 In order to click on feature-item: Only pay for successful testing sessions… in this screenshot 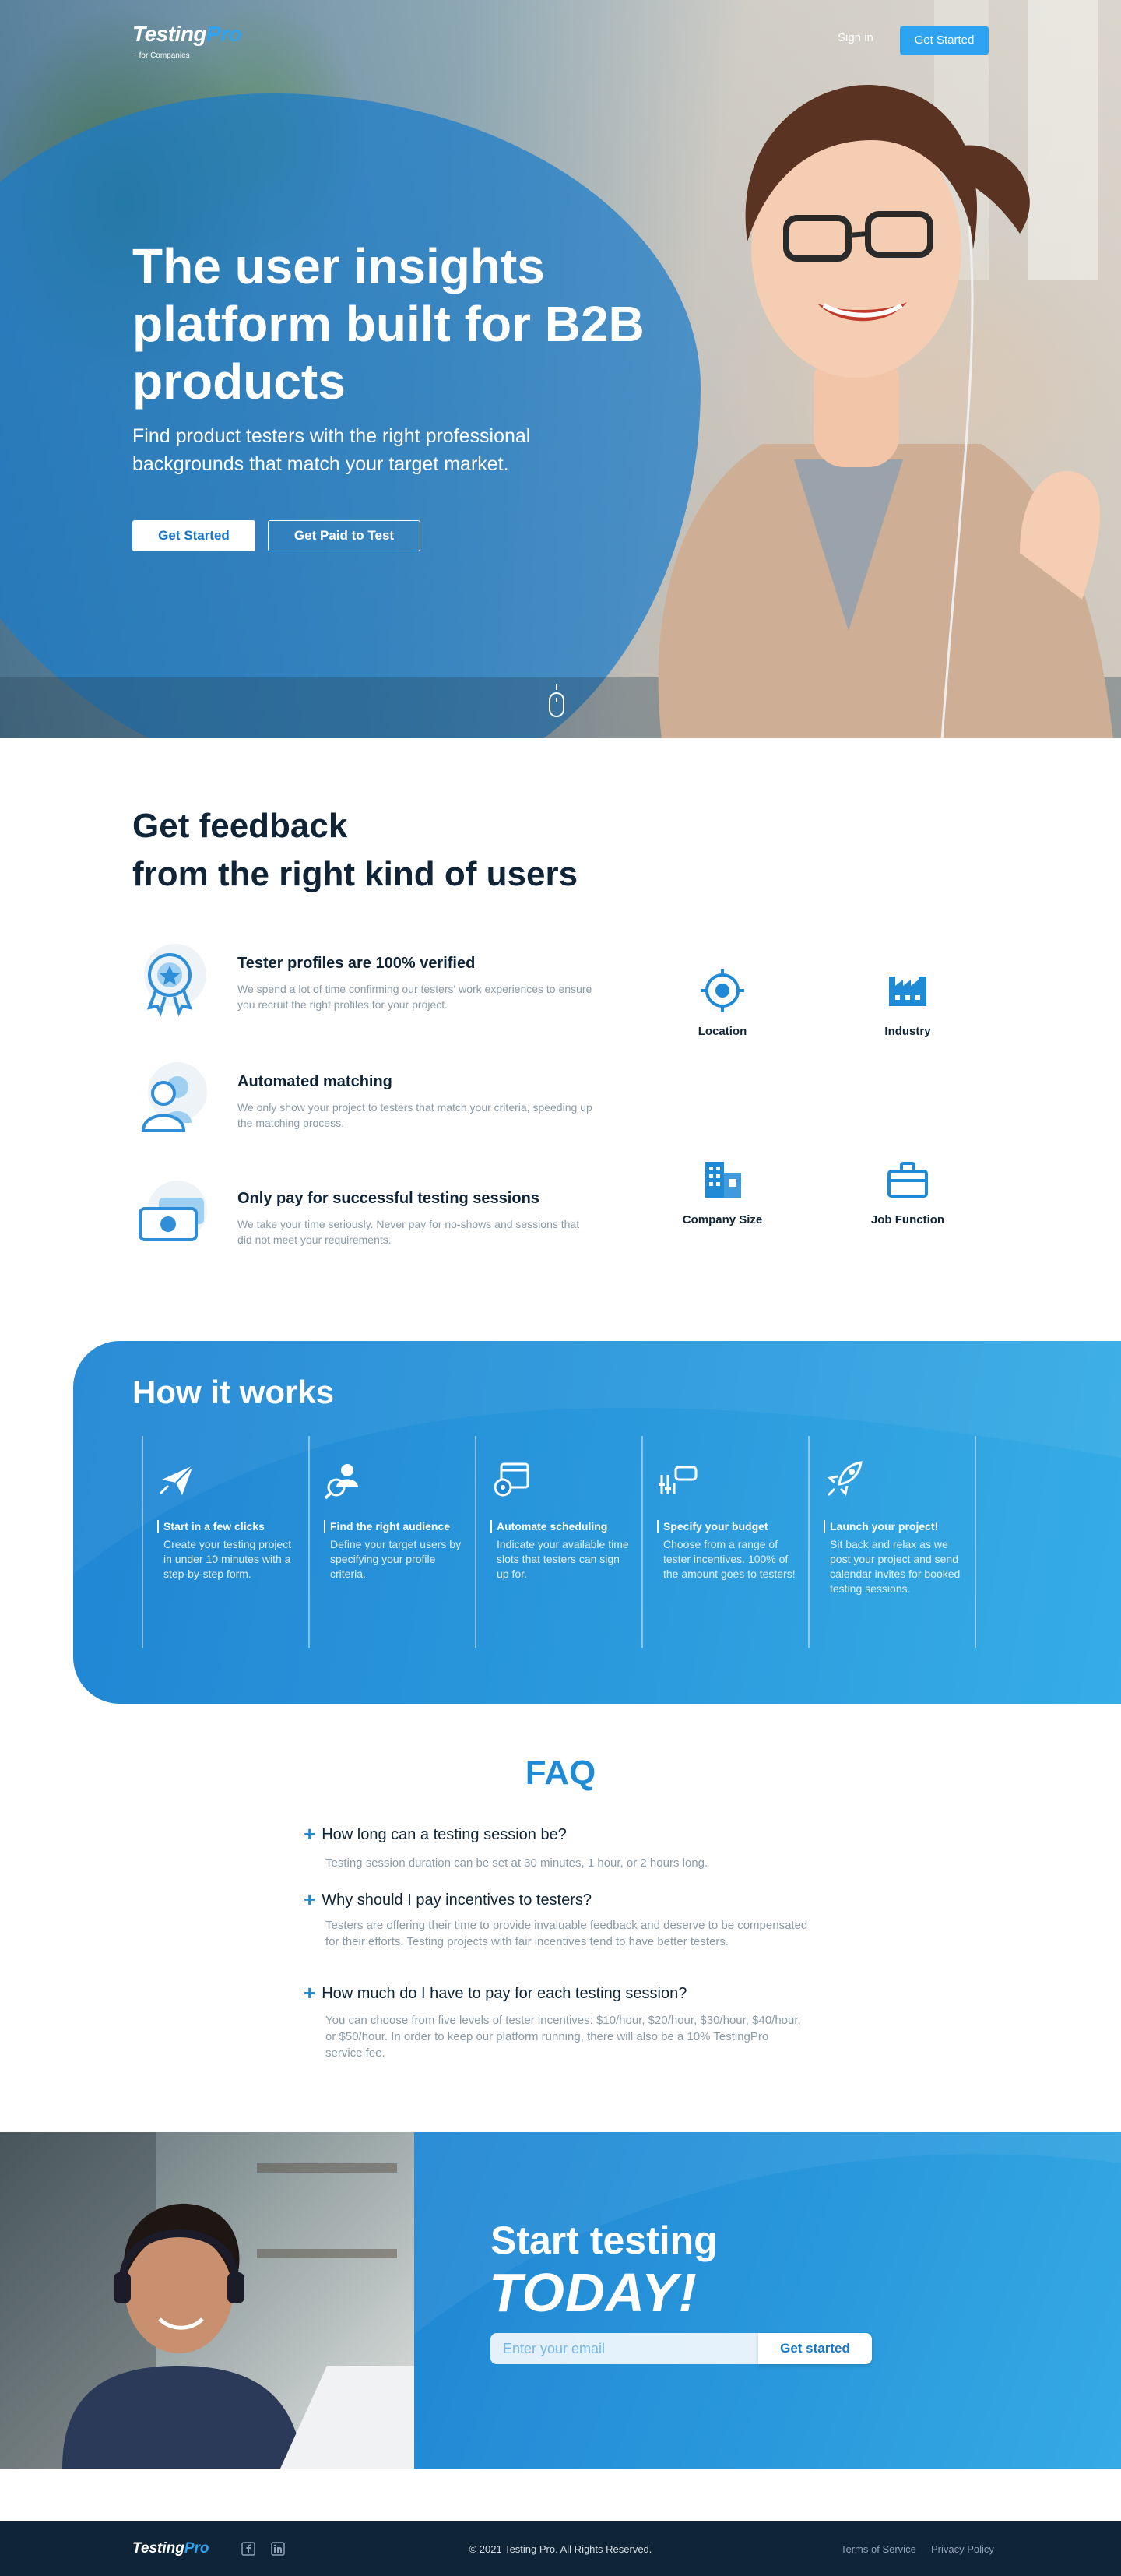, I will do `click(365, 1220)`.